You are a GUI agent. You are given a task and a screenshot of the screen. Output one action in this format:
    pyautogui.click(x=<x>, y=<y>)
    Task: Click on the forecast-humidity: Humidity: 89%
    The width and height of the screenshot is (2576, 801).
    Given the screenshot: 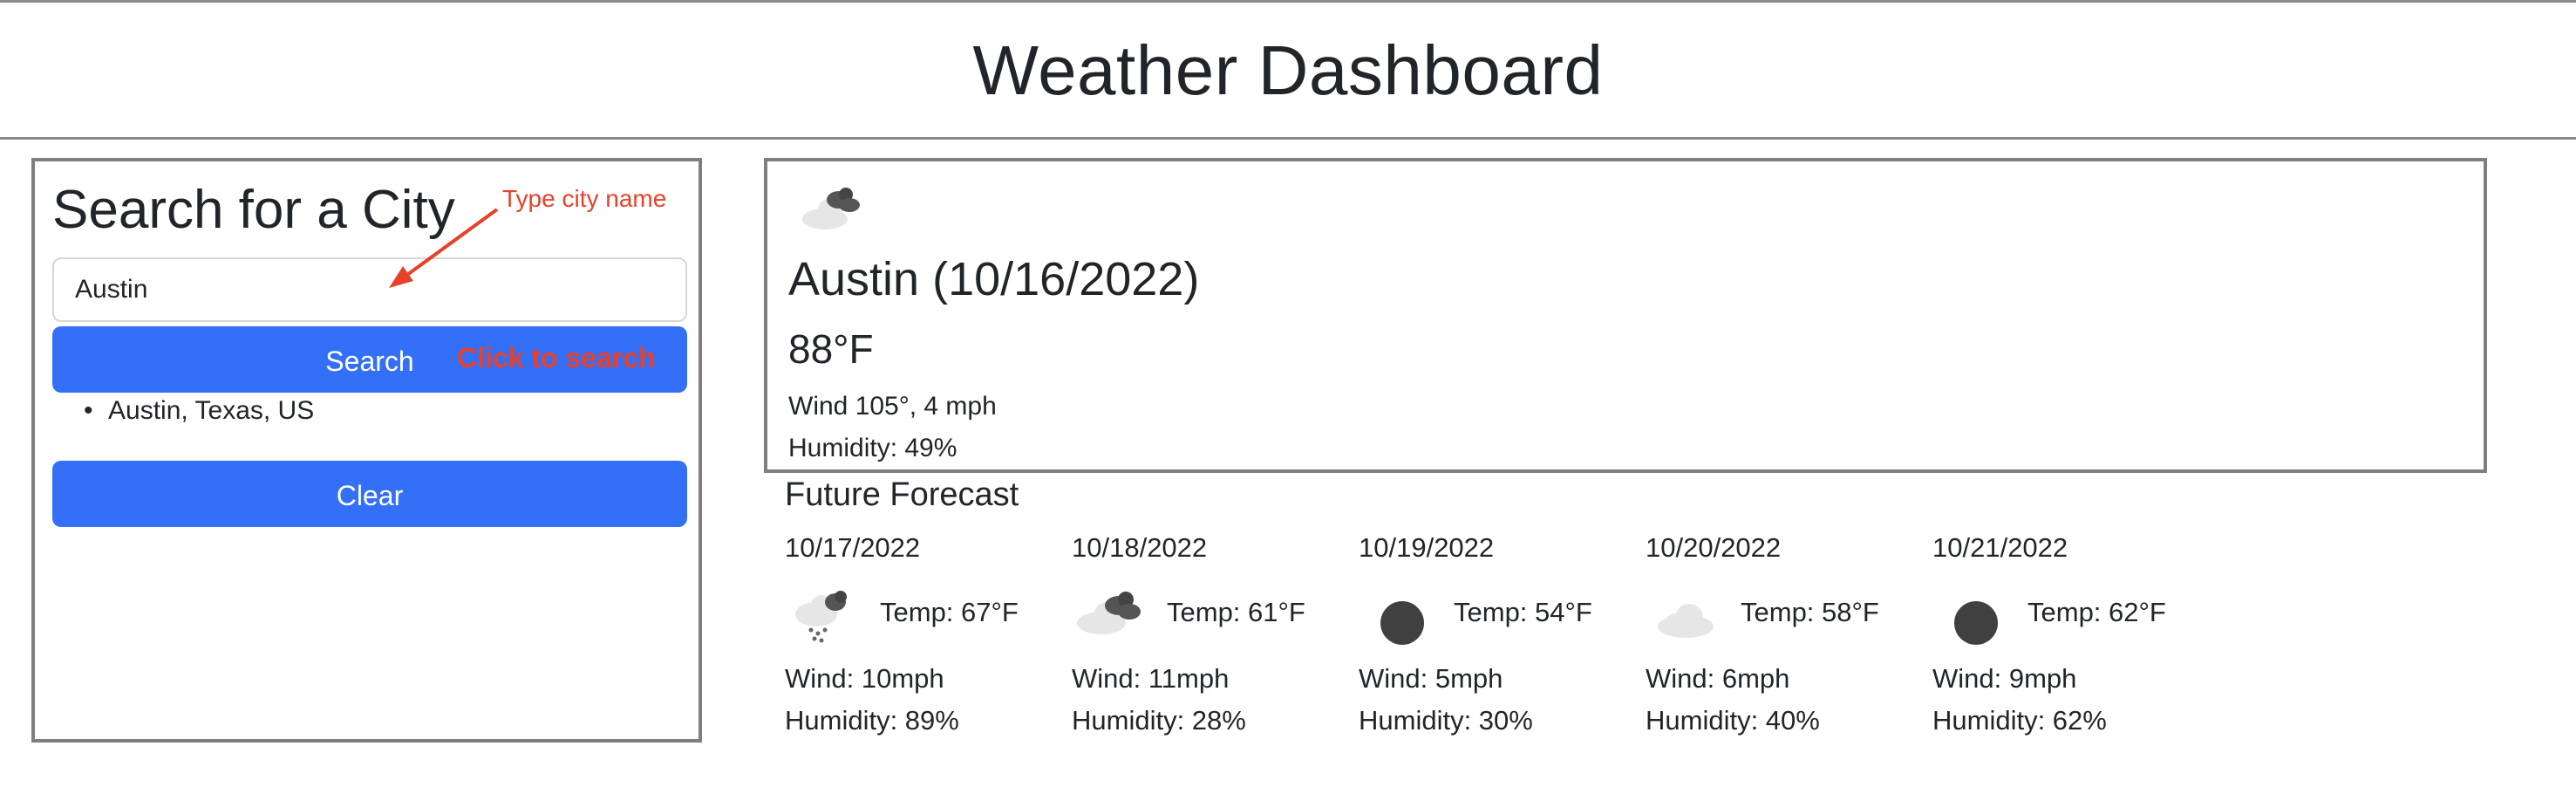 What is the action you would take?
    pyautogui.click(x=872, y=720)
    